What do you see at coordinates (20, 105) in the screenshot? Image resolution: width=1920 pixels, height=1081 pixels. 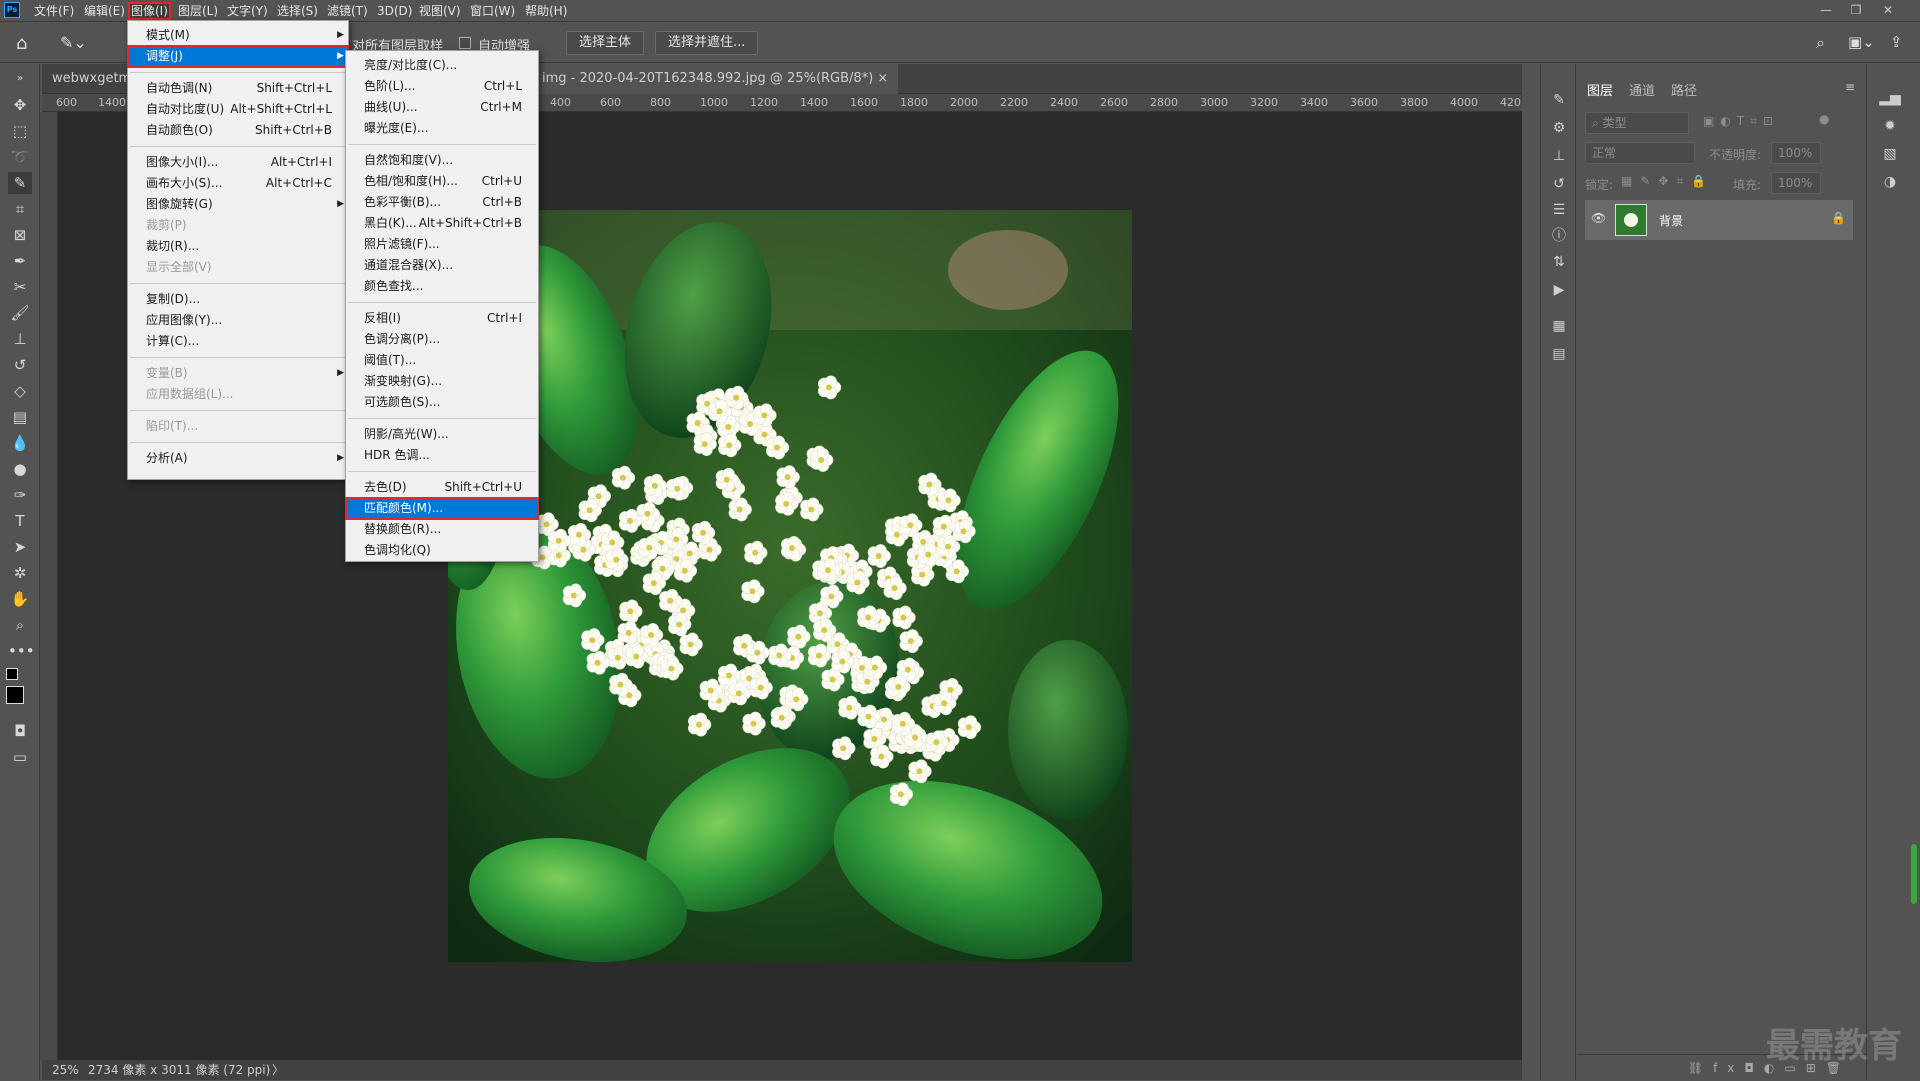 I see `move-tool-icon: ✥` at bounding box center [20, 105].